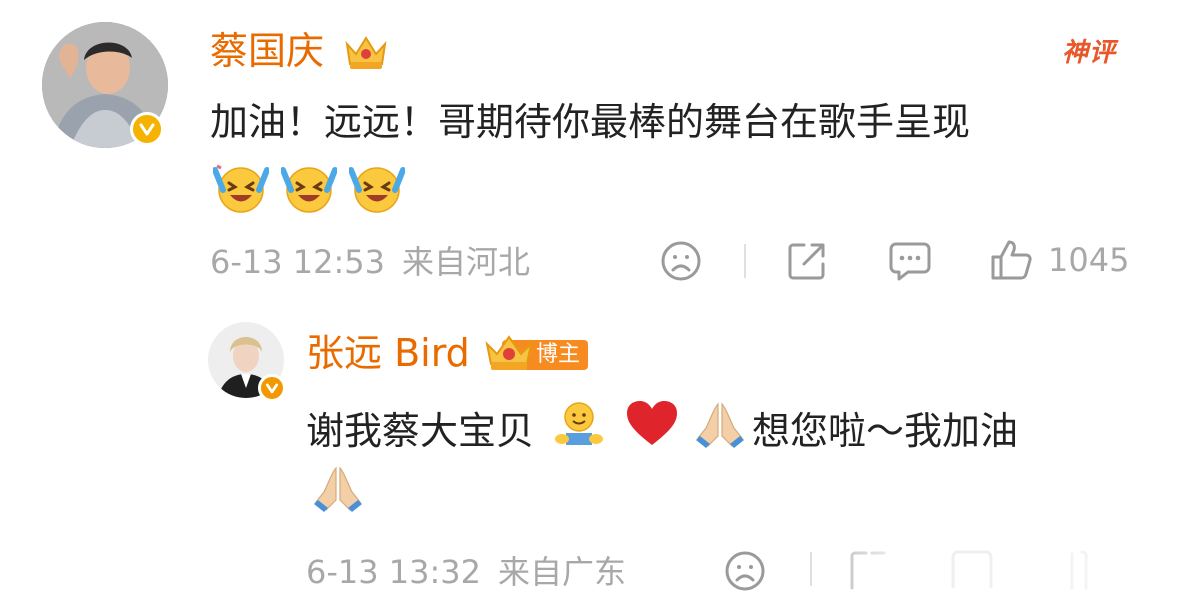  Describe the element at coordinates (388, 353) in the screenshot. I see `reply-author-name: 张远 Bird` at that location.